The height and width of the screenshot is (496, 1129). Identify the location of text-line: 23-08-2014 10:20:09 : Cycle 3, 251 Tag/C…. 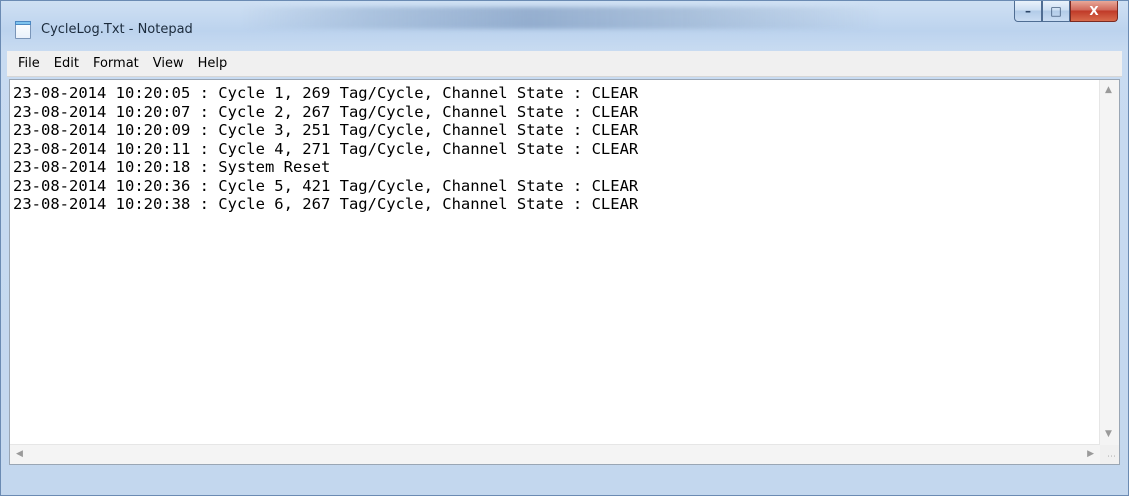
(326, 130).